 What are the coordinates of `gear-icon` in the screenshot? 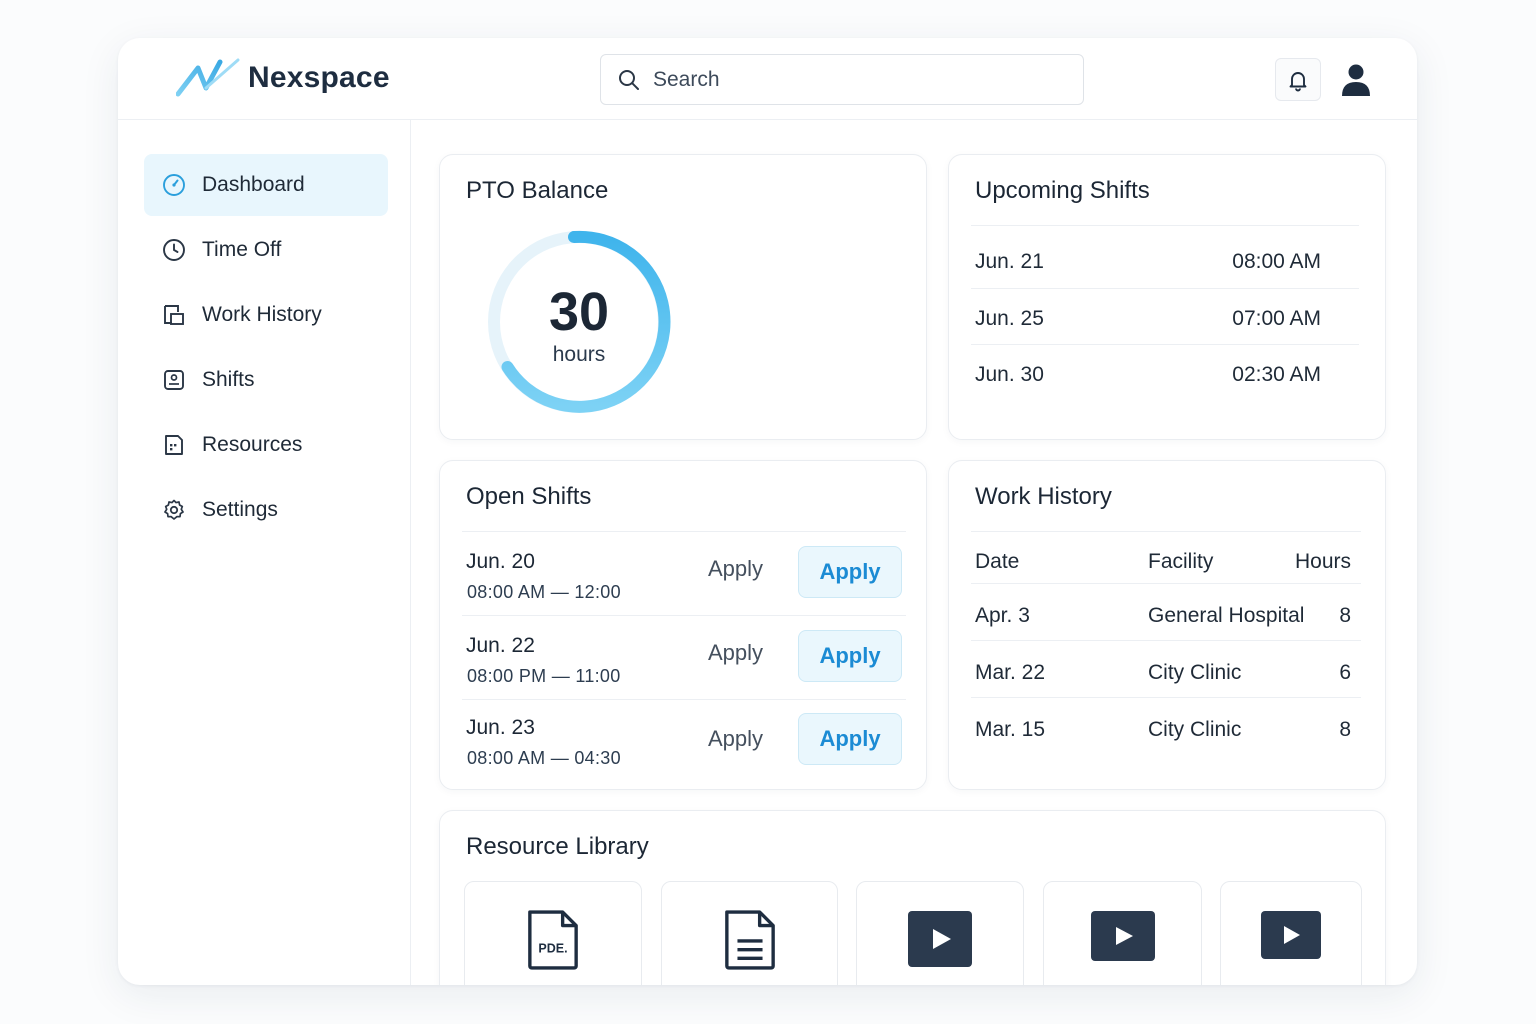 It's located at (174, 510).